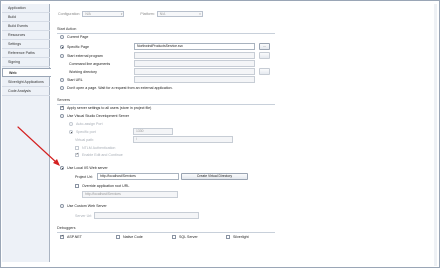  I want to click on virtual-path-row: Virtual path:, so click(84, 140).